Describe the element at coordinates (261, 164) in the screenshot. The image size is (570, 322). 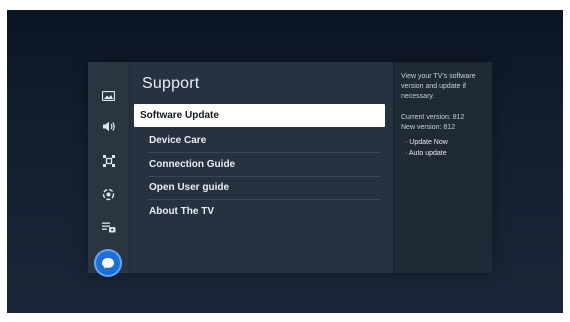
I see `menu-item-connection-guide: Connection Guide` at that location.